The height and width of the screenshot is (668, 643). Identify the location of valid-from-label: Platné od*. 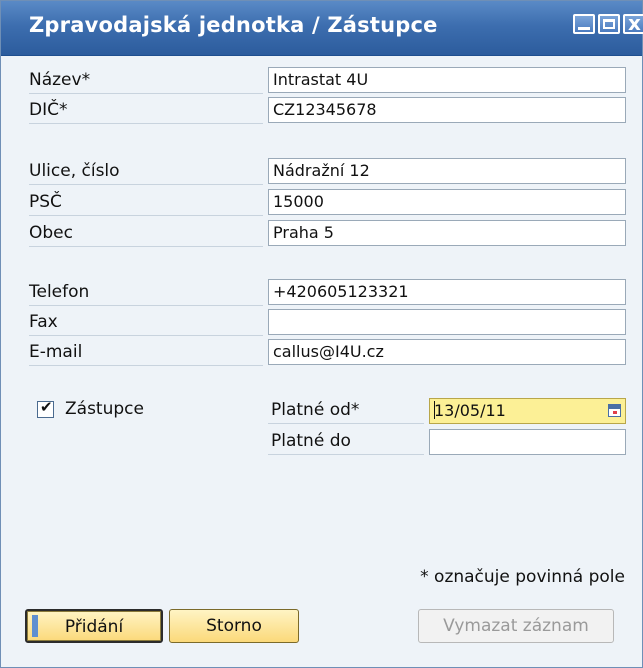
(315, 410).